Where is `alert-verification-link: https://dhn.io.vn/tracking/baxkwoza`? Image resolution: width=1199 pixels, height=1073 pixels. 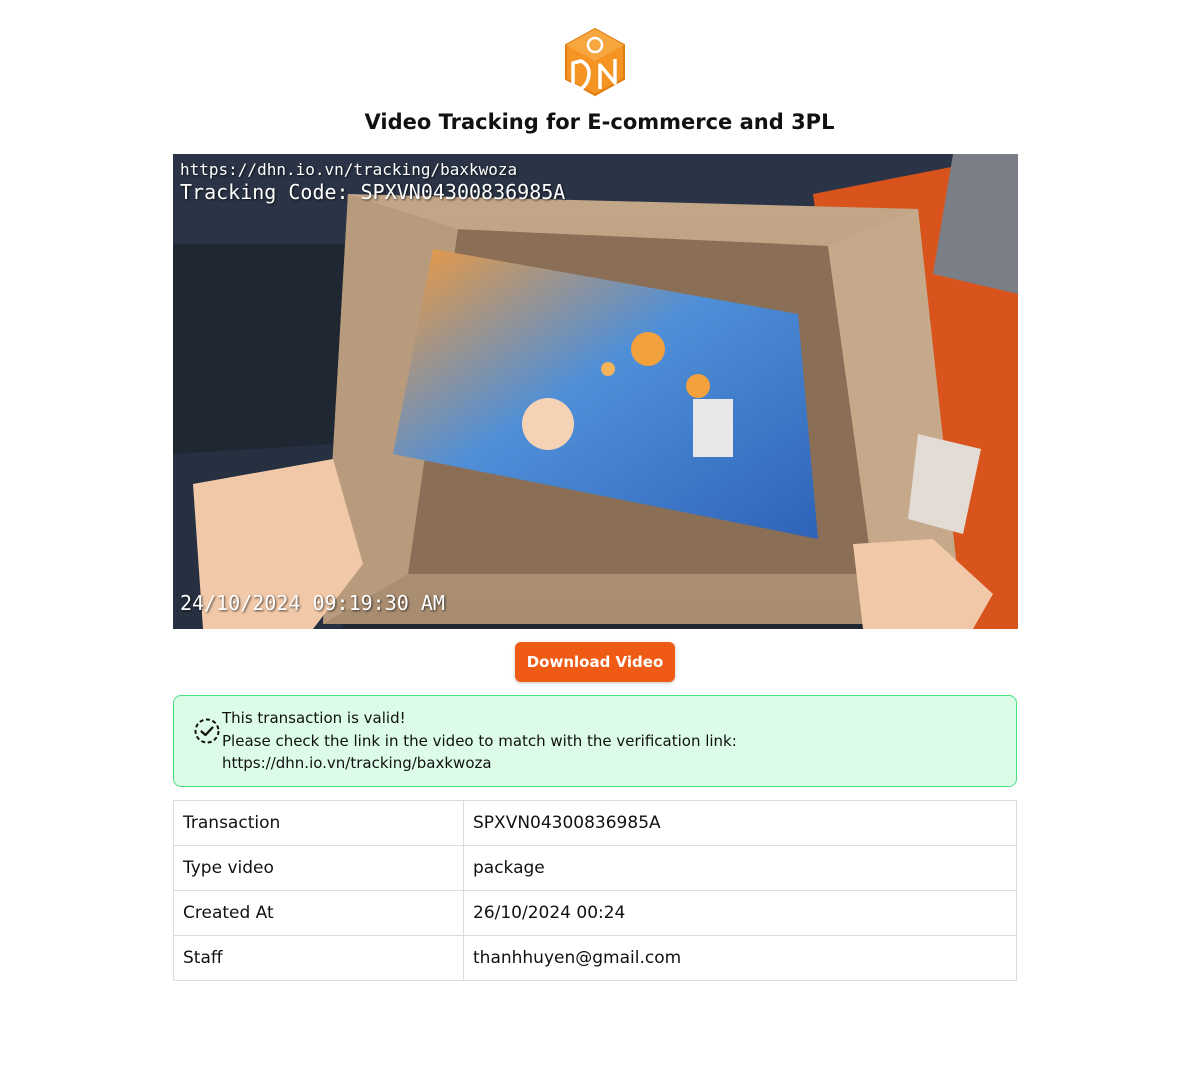
alert-verification-link: https://dhn.io.vn/tracking/baxkwoza is located at coordinates (479, 763).